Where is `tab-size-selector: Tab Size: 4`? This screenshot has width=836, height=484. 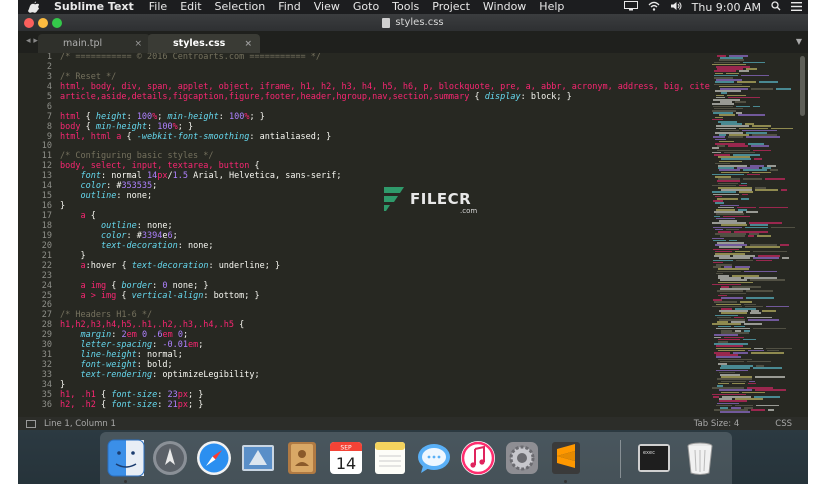
tab-size-selector: Tab Size: 4 is located at coordinates (717, 424).